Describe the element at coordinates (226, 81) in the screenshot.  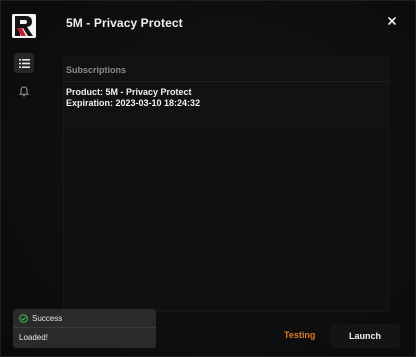
I see `section-divider` at that location.